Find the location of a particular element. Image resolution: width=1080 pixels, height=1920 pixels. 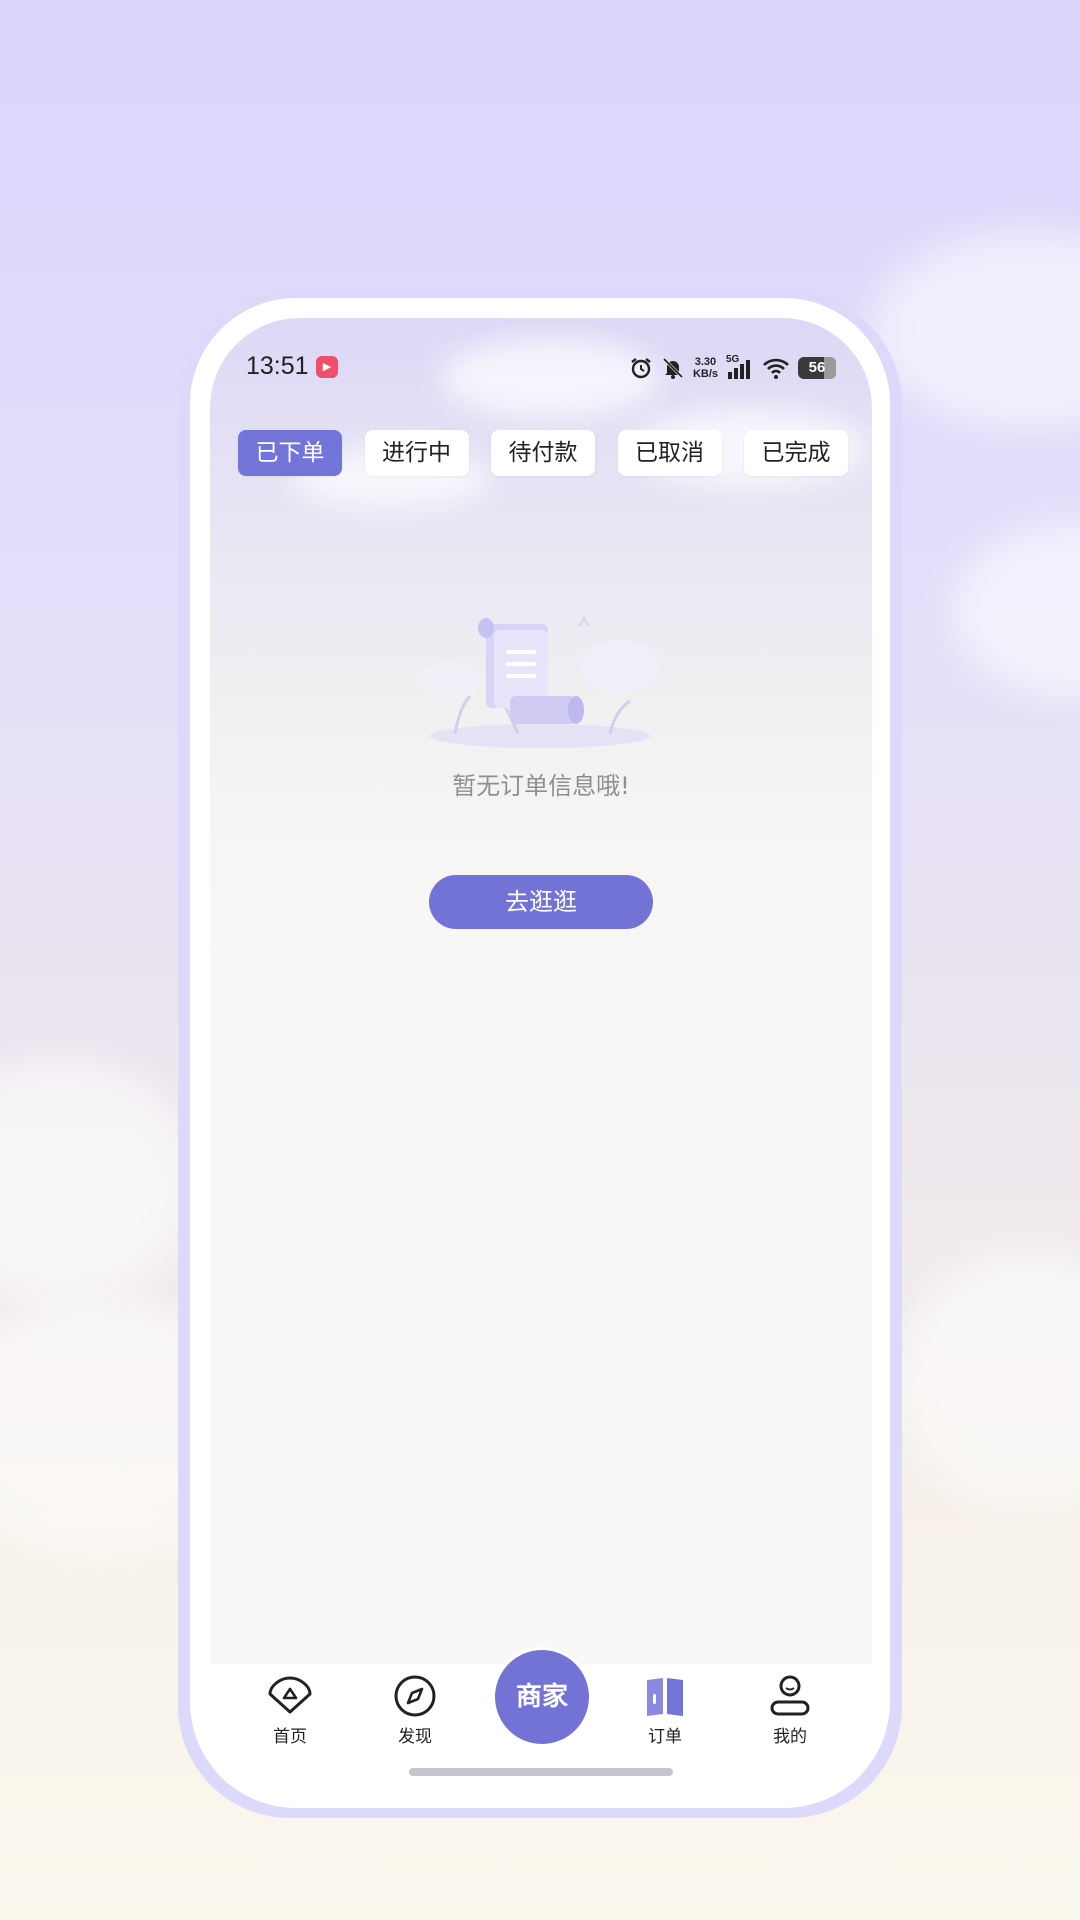

order-book-icon is located at coordinates (665, 1697).